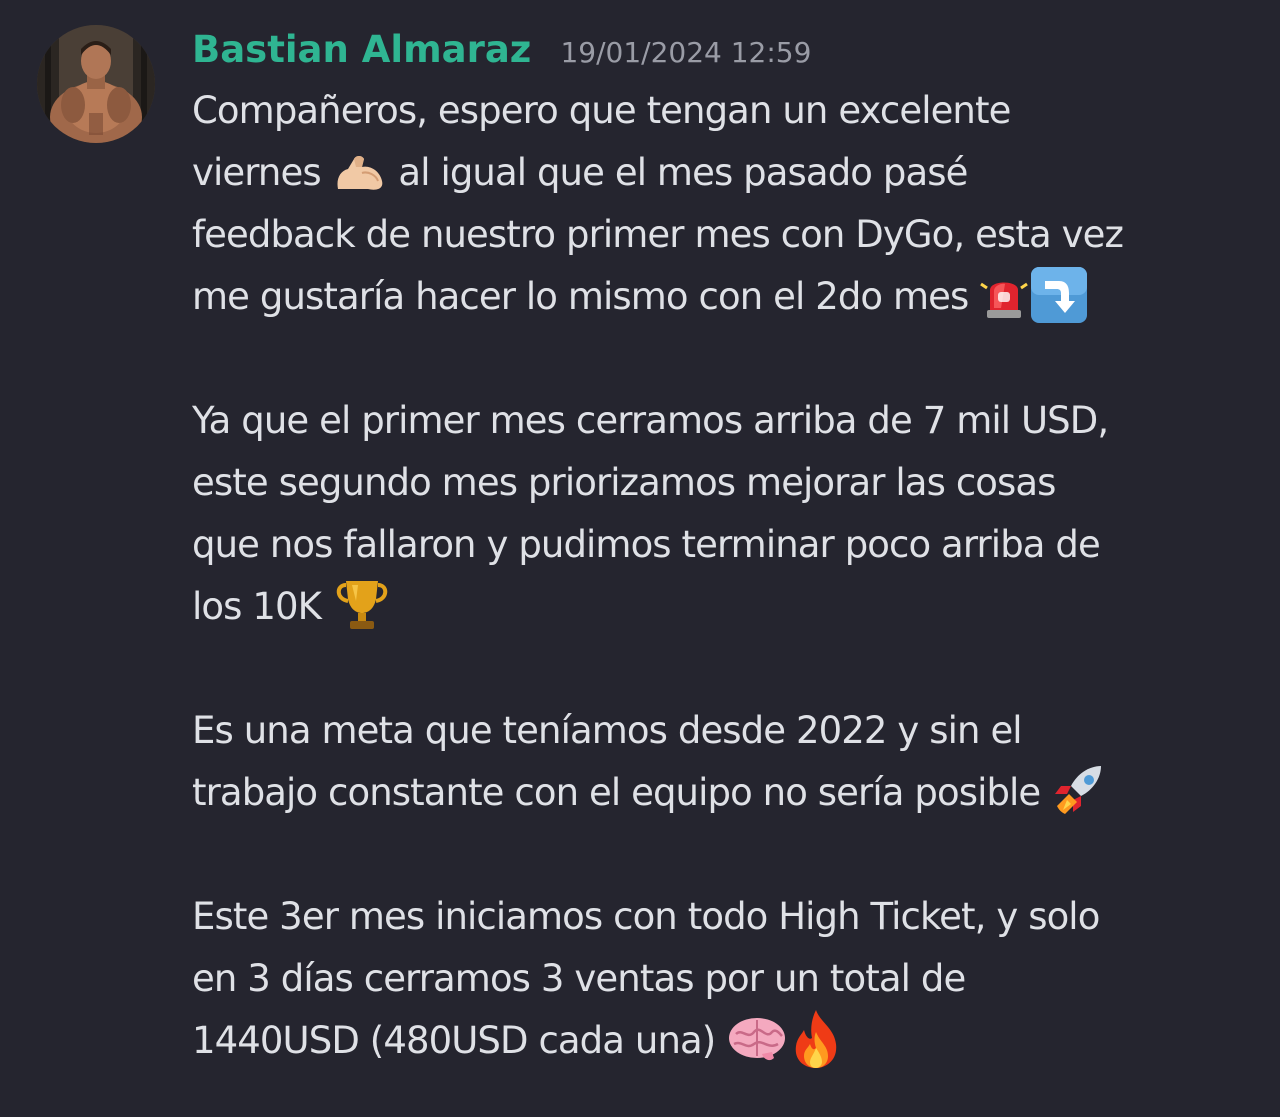 This screenshot has height=1117, width=1280. What do you see at coordinates (361, 49) in the screenshot?
I see `author-name: Bastian Almaraz` at bounding box center [361, 49].